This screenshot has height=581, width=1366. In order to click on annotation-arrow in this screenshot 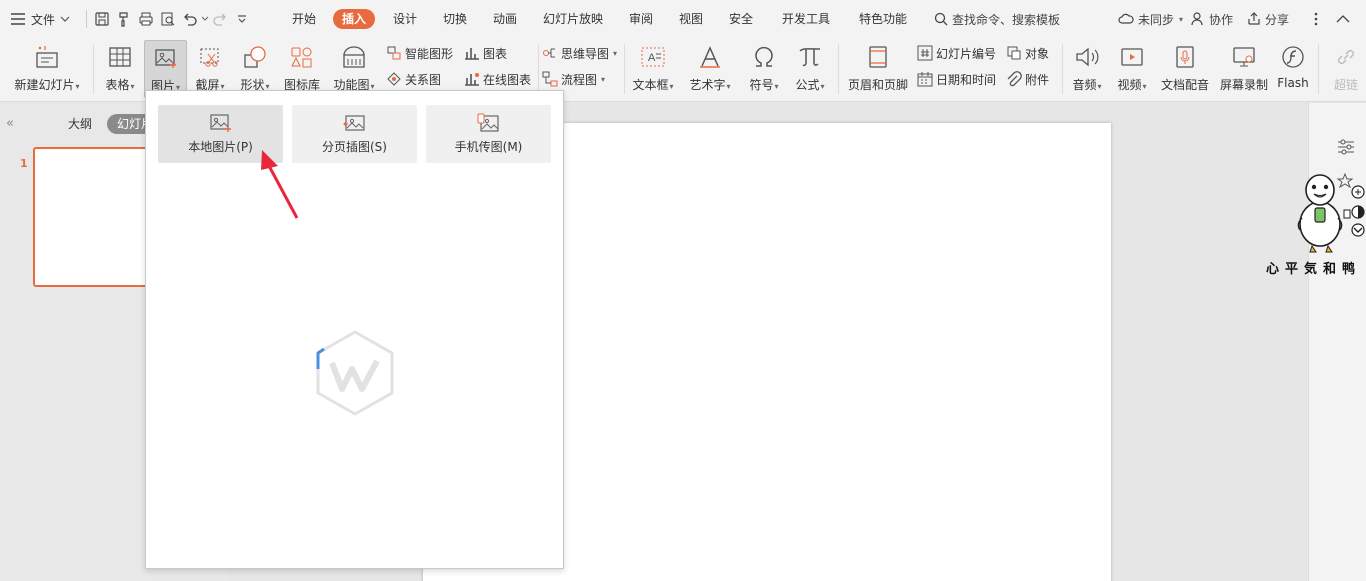, I will do `click(280, 185)`.